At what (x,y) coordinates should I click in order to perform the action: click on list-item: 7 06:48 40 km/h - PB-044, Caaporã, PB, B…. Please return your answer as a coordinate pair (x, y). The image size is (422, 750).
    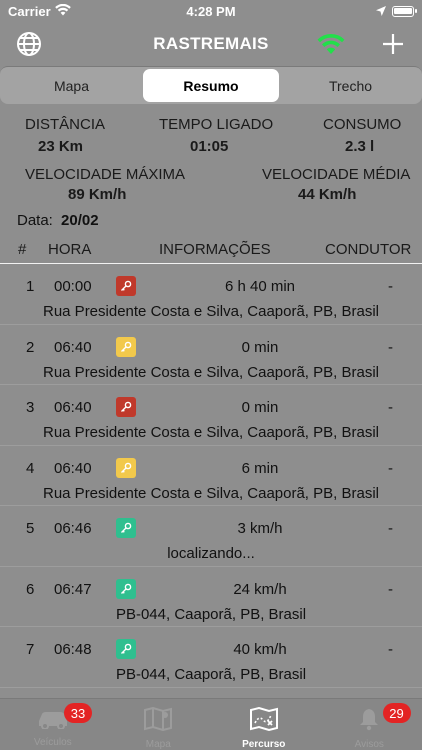
    Looking at the image, I should click on (211, 657).